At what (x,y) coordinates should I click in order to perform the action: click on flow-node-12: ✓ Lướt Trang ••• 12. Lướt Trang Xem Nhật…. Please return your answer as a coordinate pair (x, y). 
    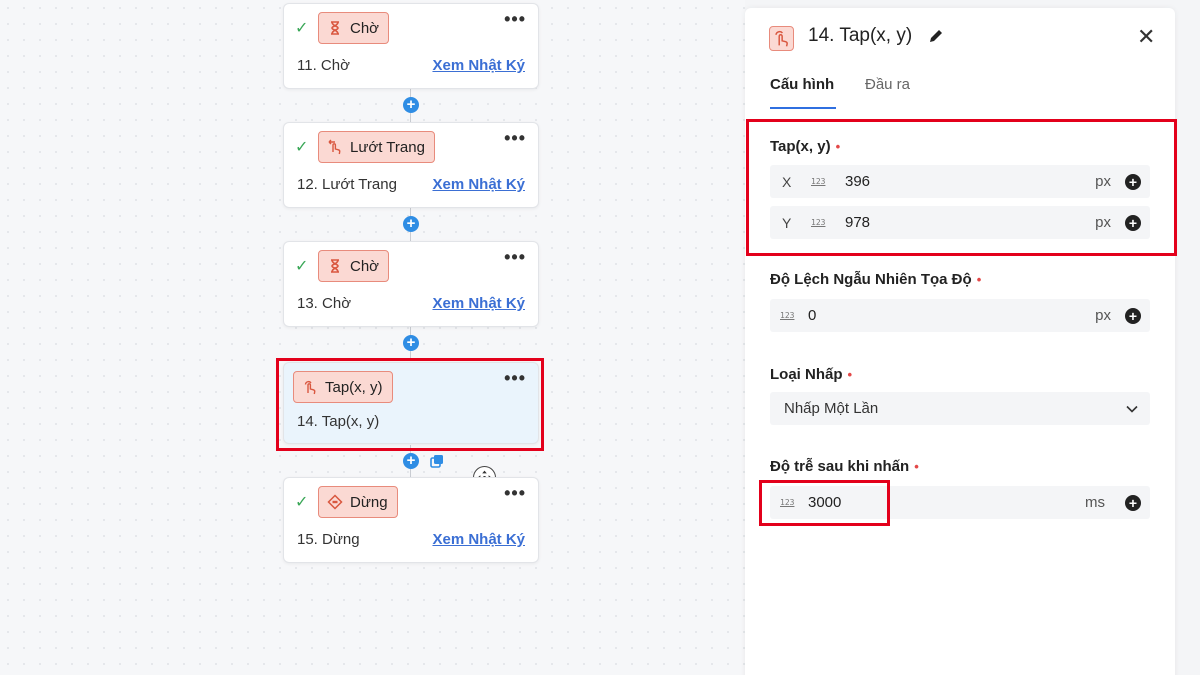
    Looking at the image, I should click on (411, 165).